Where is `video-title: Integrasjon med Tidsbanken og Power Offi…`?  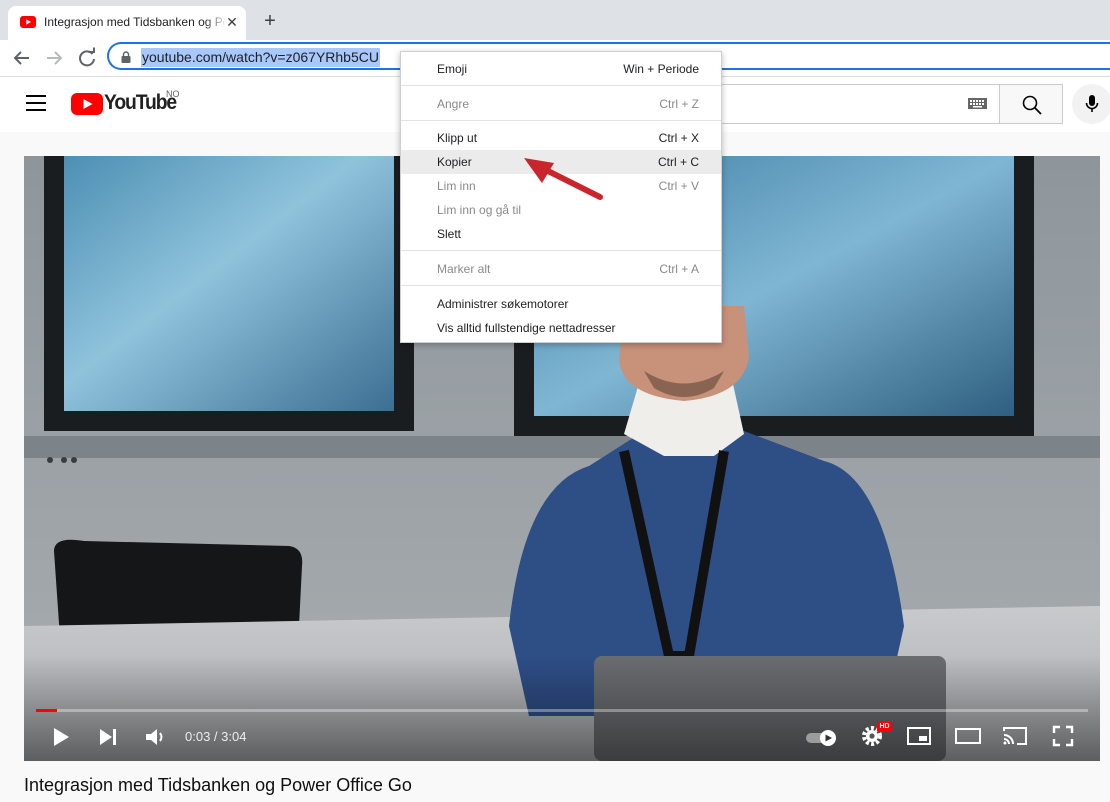 video-title: Integrasjon med Tidsbanken og Power Offi… is located at coordinates (218, 785).